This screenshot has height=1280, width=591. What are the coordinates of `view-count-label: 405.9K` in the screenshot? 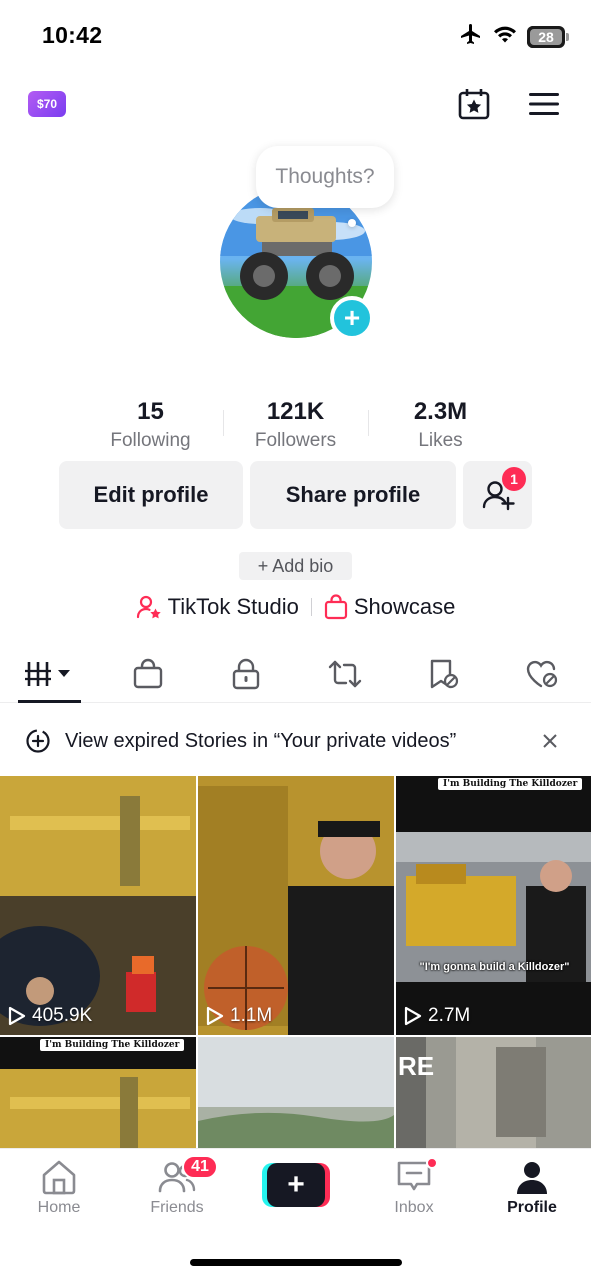 It's located at (62, 1015).